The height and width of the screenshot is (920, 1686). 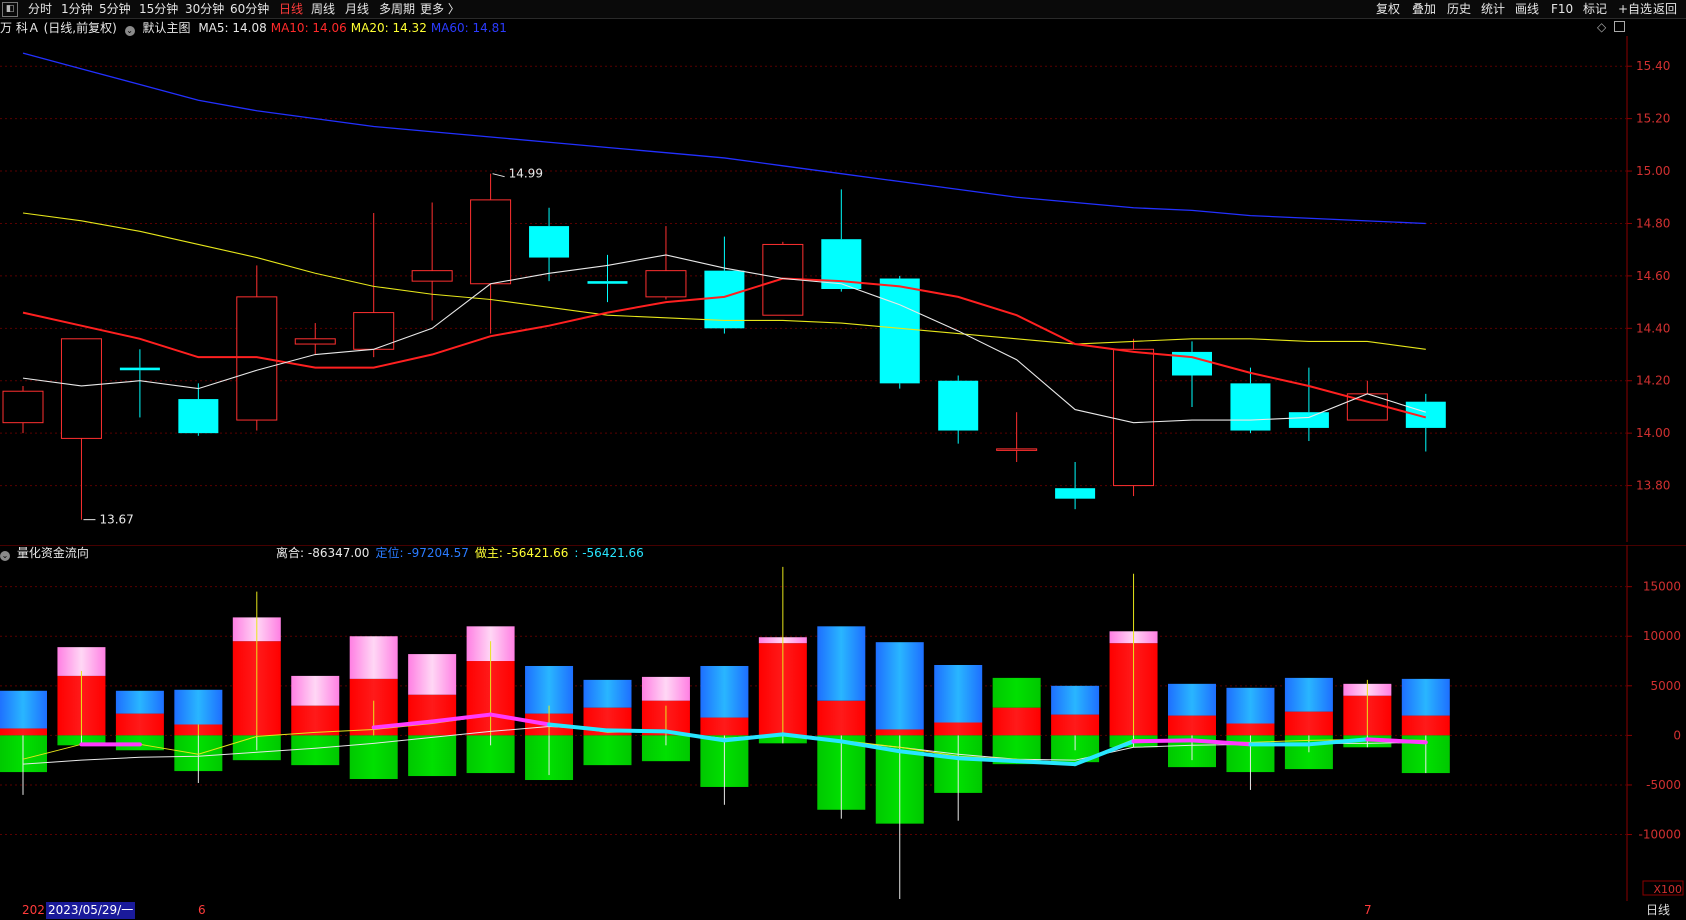 I want to click on y-tick-label: -5000, so click(x=1663, y=785).